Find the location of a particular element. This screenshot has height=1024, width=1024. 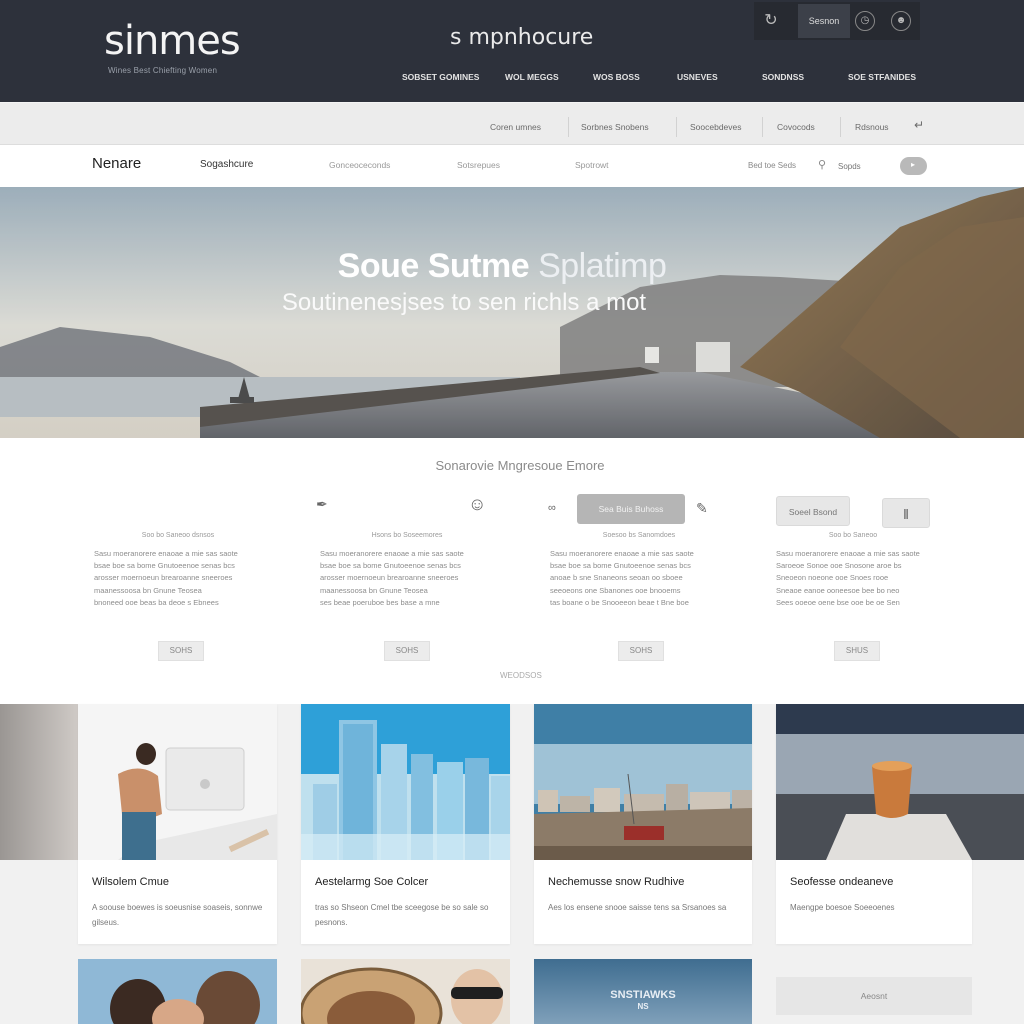

more-button: SHUS is located at coordinates (857, 651).